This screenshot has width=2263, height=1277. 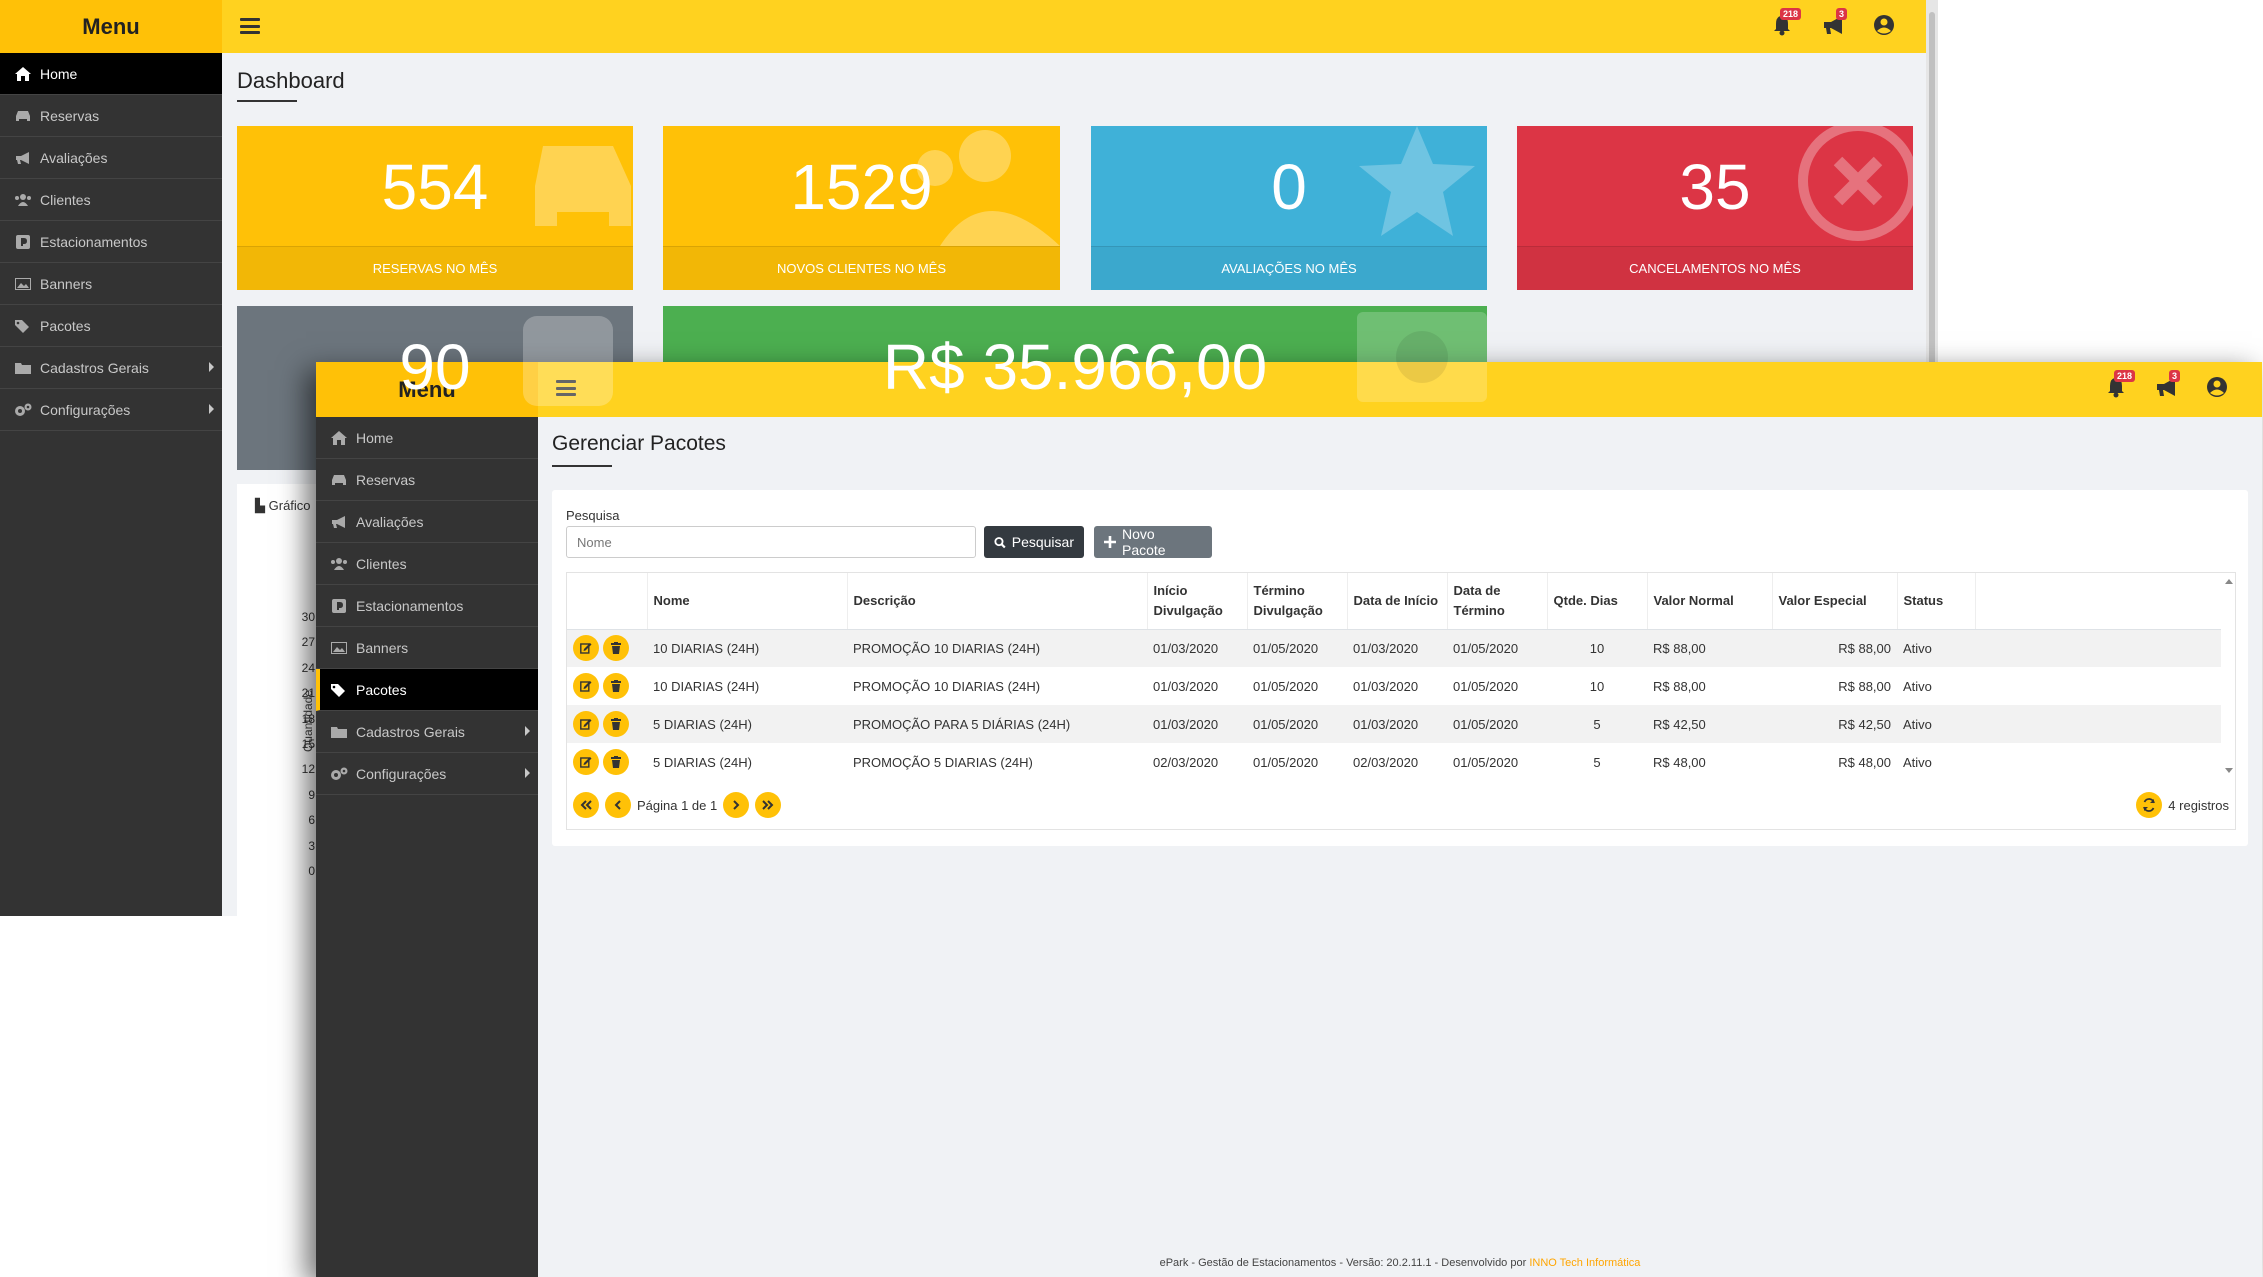 I want to click on double-chevron-right-icon, so click(x=768, y=805).